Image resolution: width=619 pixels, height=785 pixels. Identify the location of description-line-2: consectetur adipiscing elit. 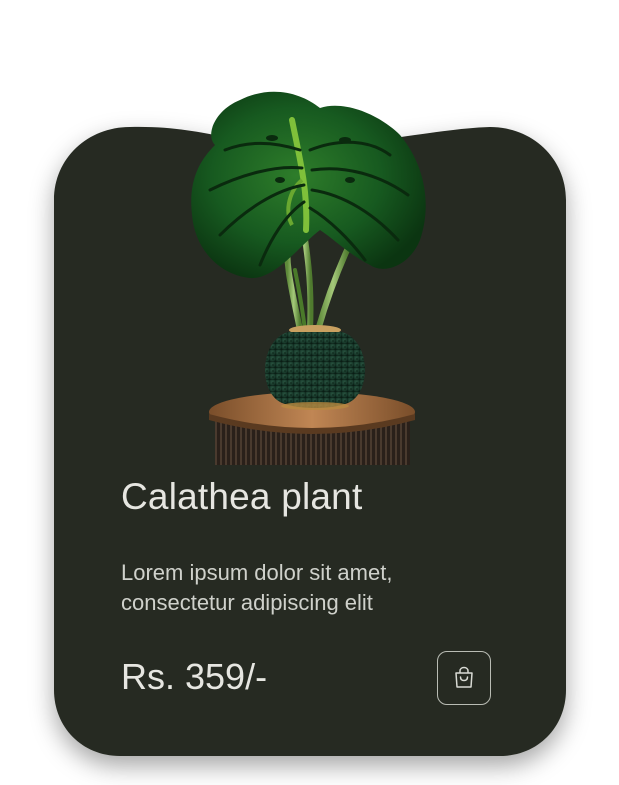
(247, 602).